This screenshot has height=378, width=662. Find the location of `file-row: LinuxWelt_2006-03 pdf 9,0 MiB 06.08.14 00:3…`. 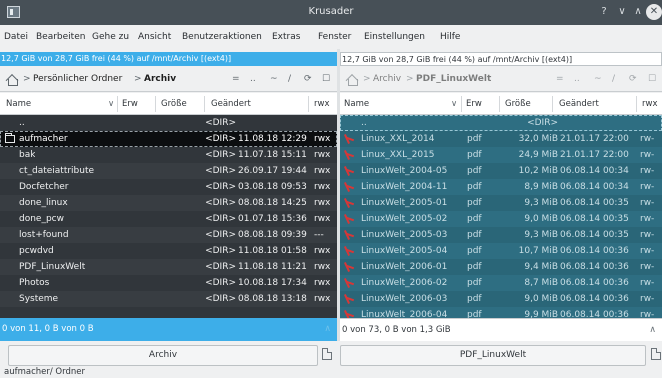

file-row: LinuxWelt_2006-03 pdf 9,0 MiB 06.08.14 00:3… is located at coordinates (501, 299).